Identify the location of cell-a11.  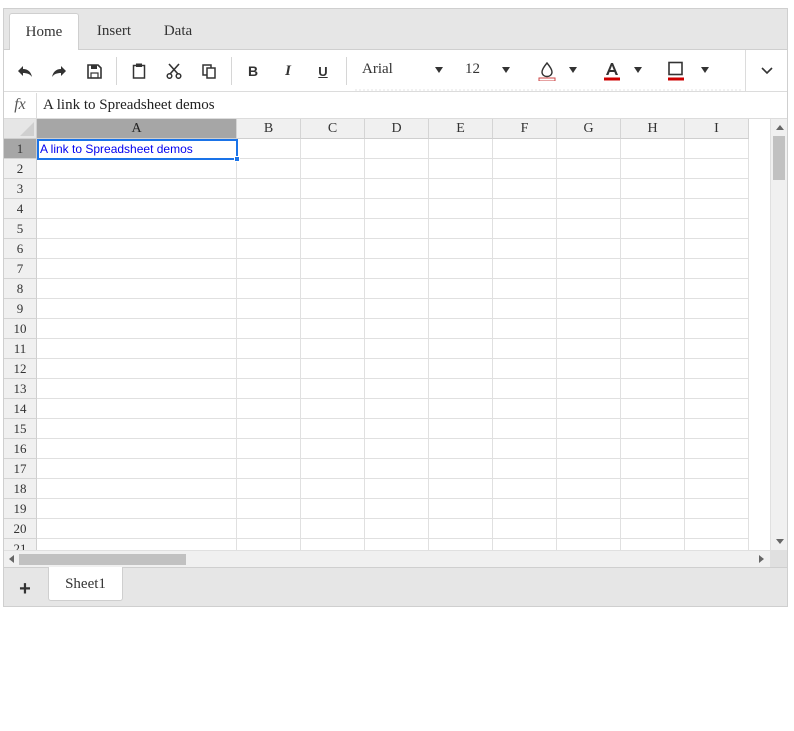
(137, 349).